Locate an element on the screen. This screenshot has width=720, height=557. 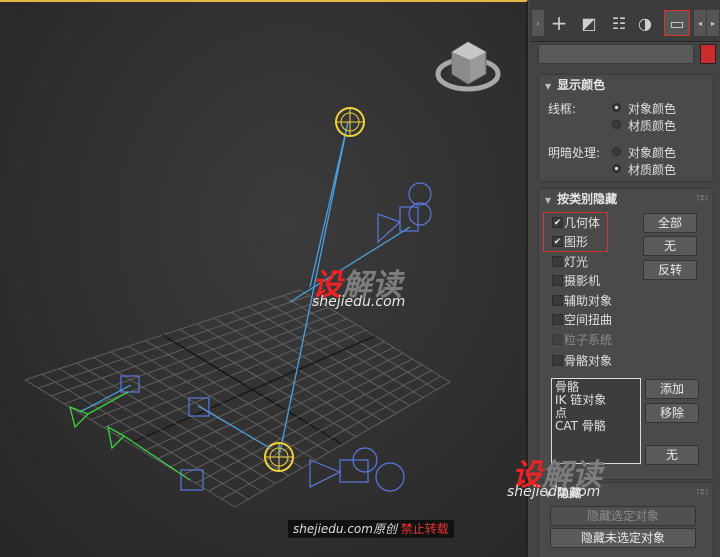
wireframe-object-color-radio is located at coordinates (616, 107).